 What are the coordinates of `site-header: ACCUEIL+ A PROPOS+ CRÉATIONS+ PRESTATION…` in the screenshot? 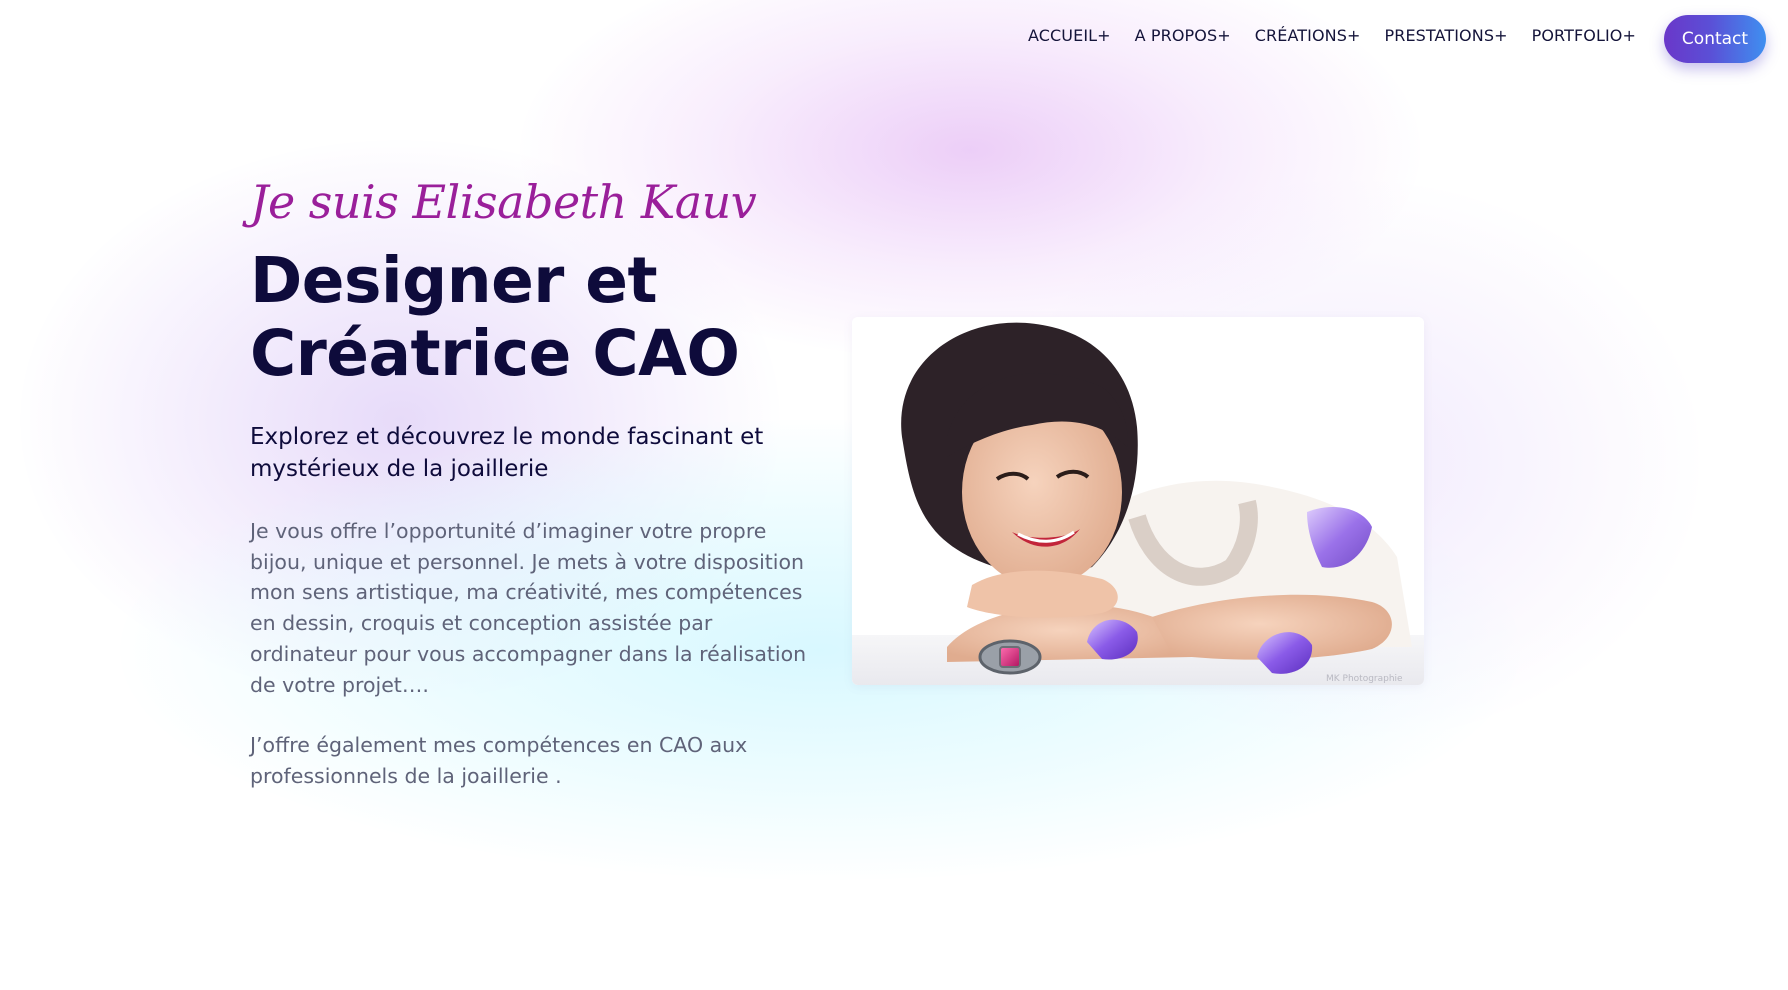 It's located at (894, 40).